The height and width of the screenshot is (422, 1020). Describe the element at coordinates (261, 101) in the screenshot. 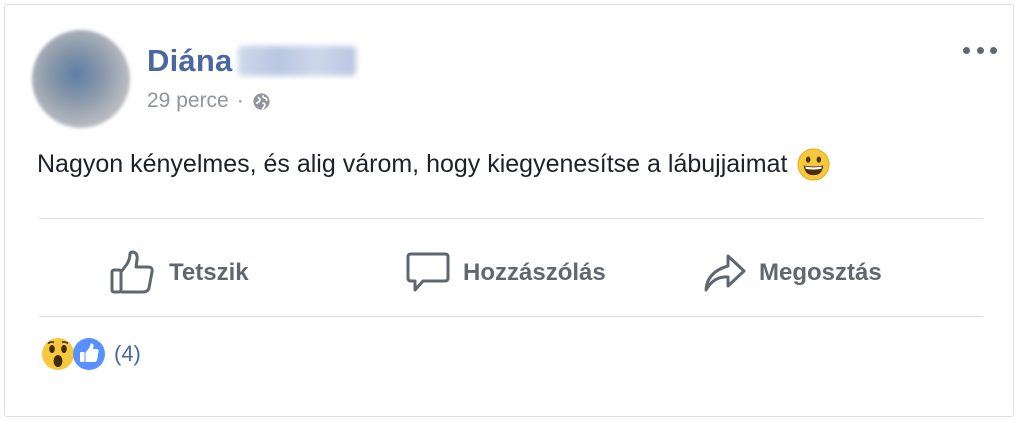

I see `globe-icon` at that location.